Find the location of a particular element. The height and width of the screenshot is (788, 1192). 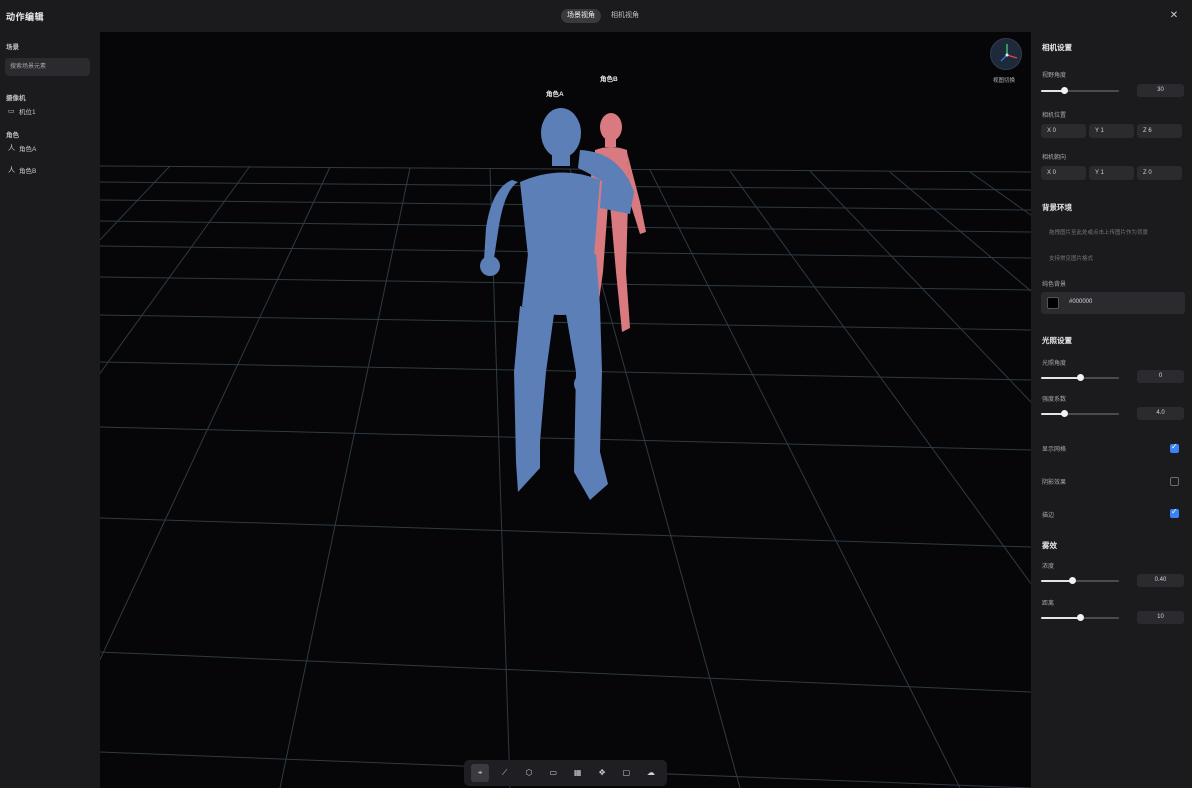

intensity-input: 4.0 is located at coordinates (1160, 413).